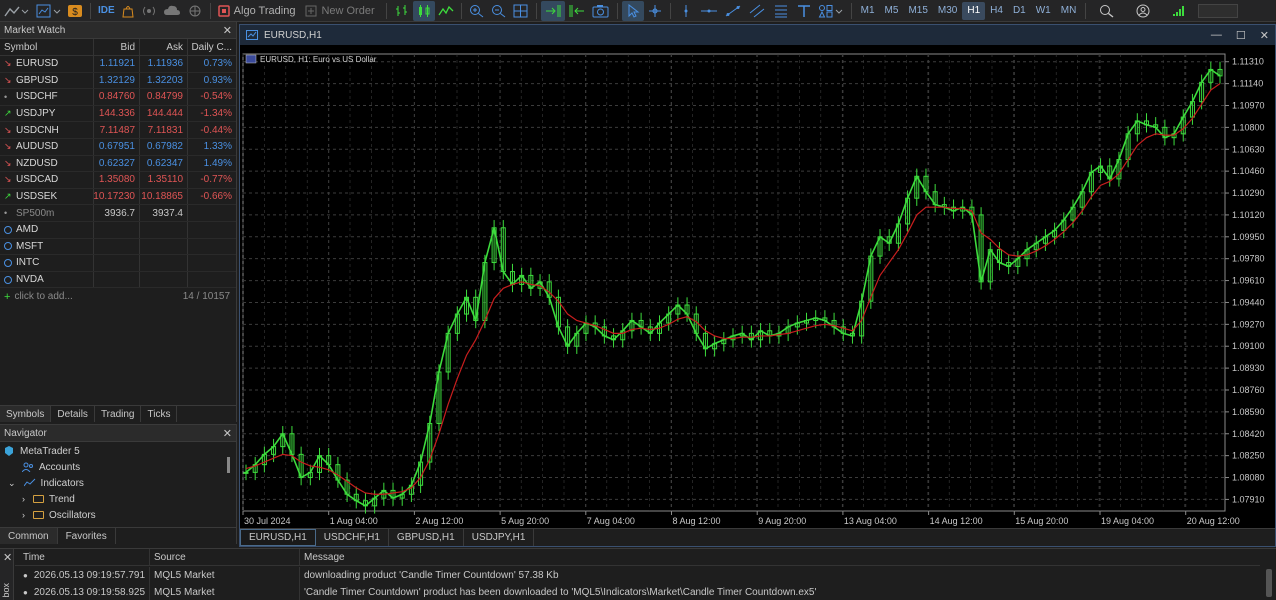  Describe the element at coordinates (917, 11) in the screenshot. I see `timeframe-m15: M15` at that location.